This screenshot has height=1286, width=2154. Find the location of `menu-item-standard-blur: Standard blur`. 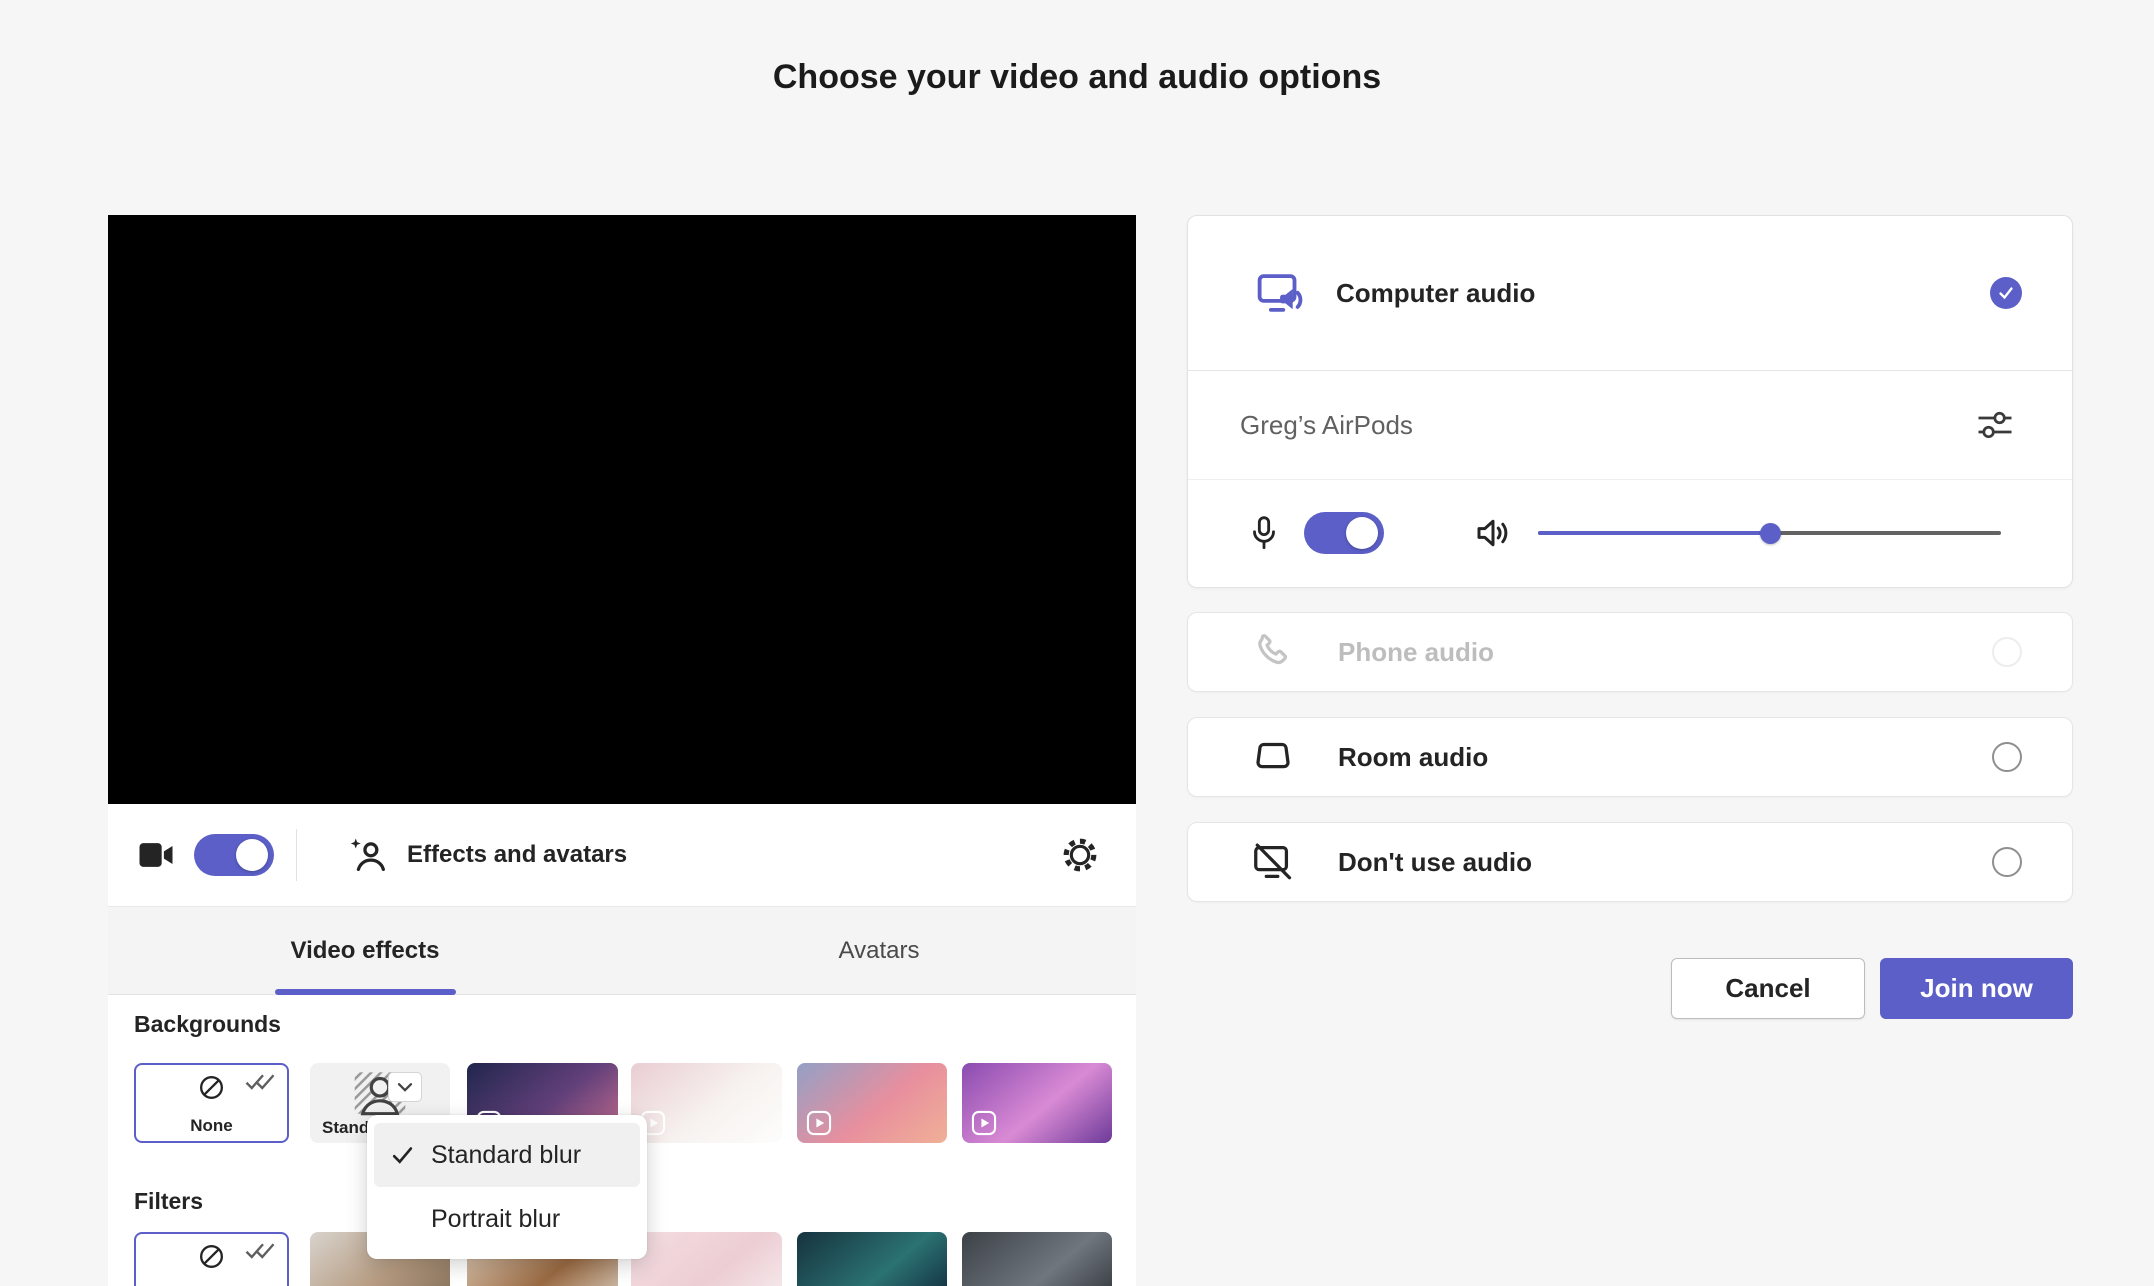

menu-item-standard-blur: Standard blur is located at coordinates (507, 1155).